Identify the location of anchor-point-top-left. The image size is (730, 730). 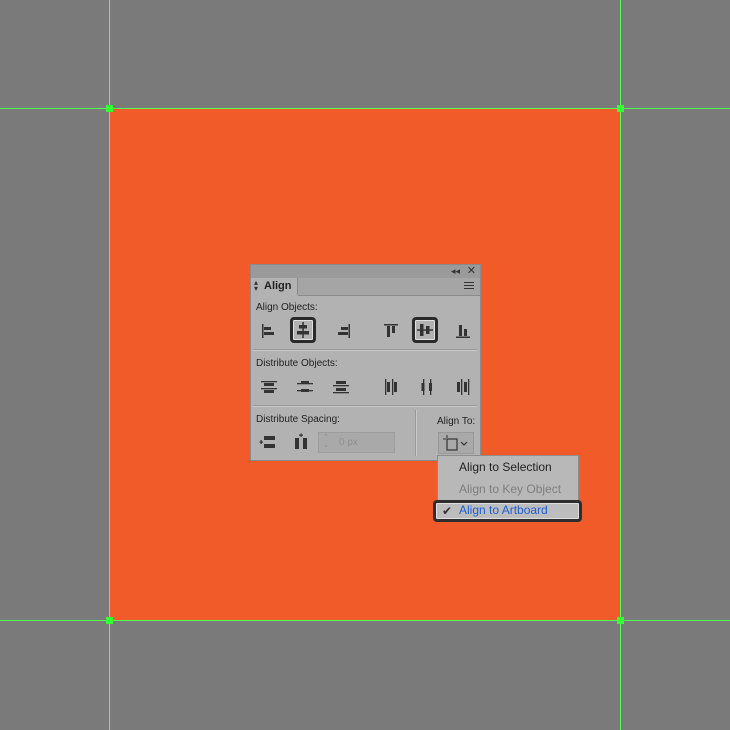
(109, 108).